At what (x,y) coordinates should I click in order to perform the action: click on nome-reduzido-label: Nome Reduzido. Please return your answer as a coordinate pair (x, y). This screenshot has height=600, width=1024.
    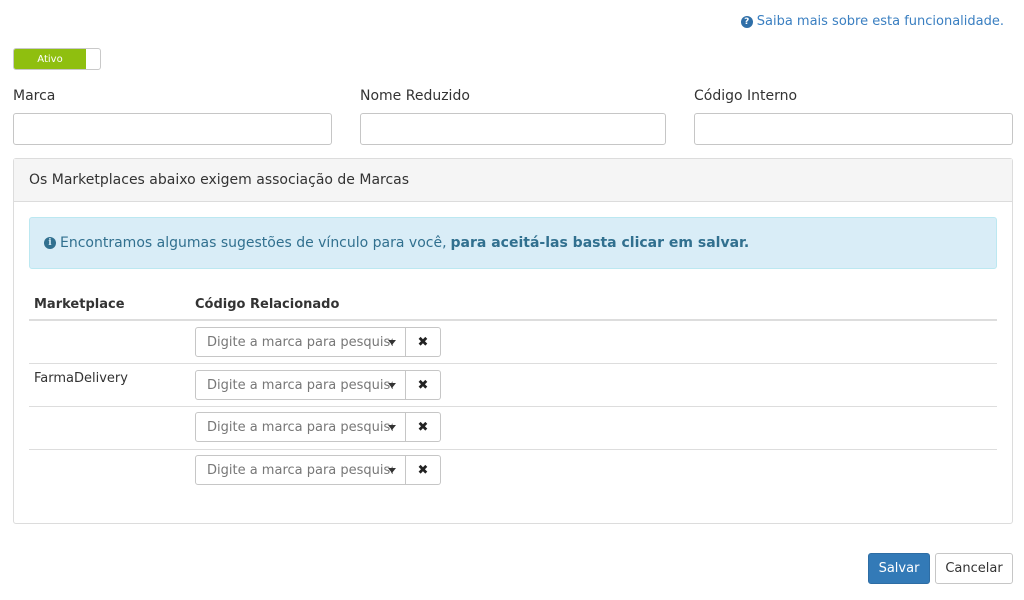
    Looking at the image, I should click on (415, 96).